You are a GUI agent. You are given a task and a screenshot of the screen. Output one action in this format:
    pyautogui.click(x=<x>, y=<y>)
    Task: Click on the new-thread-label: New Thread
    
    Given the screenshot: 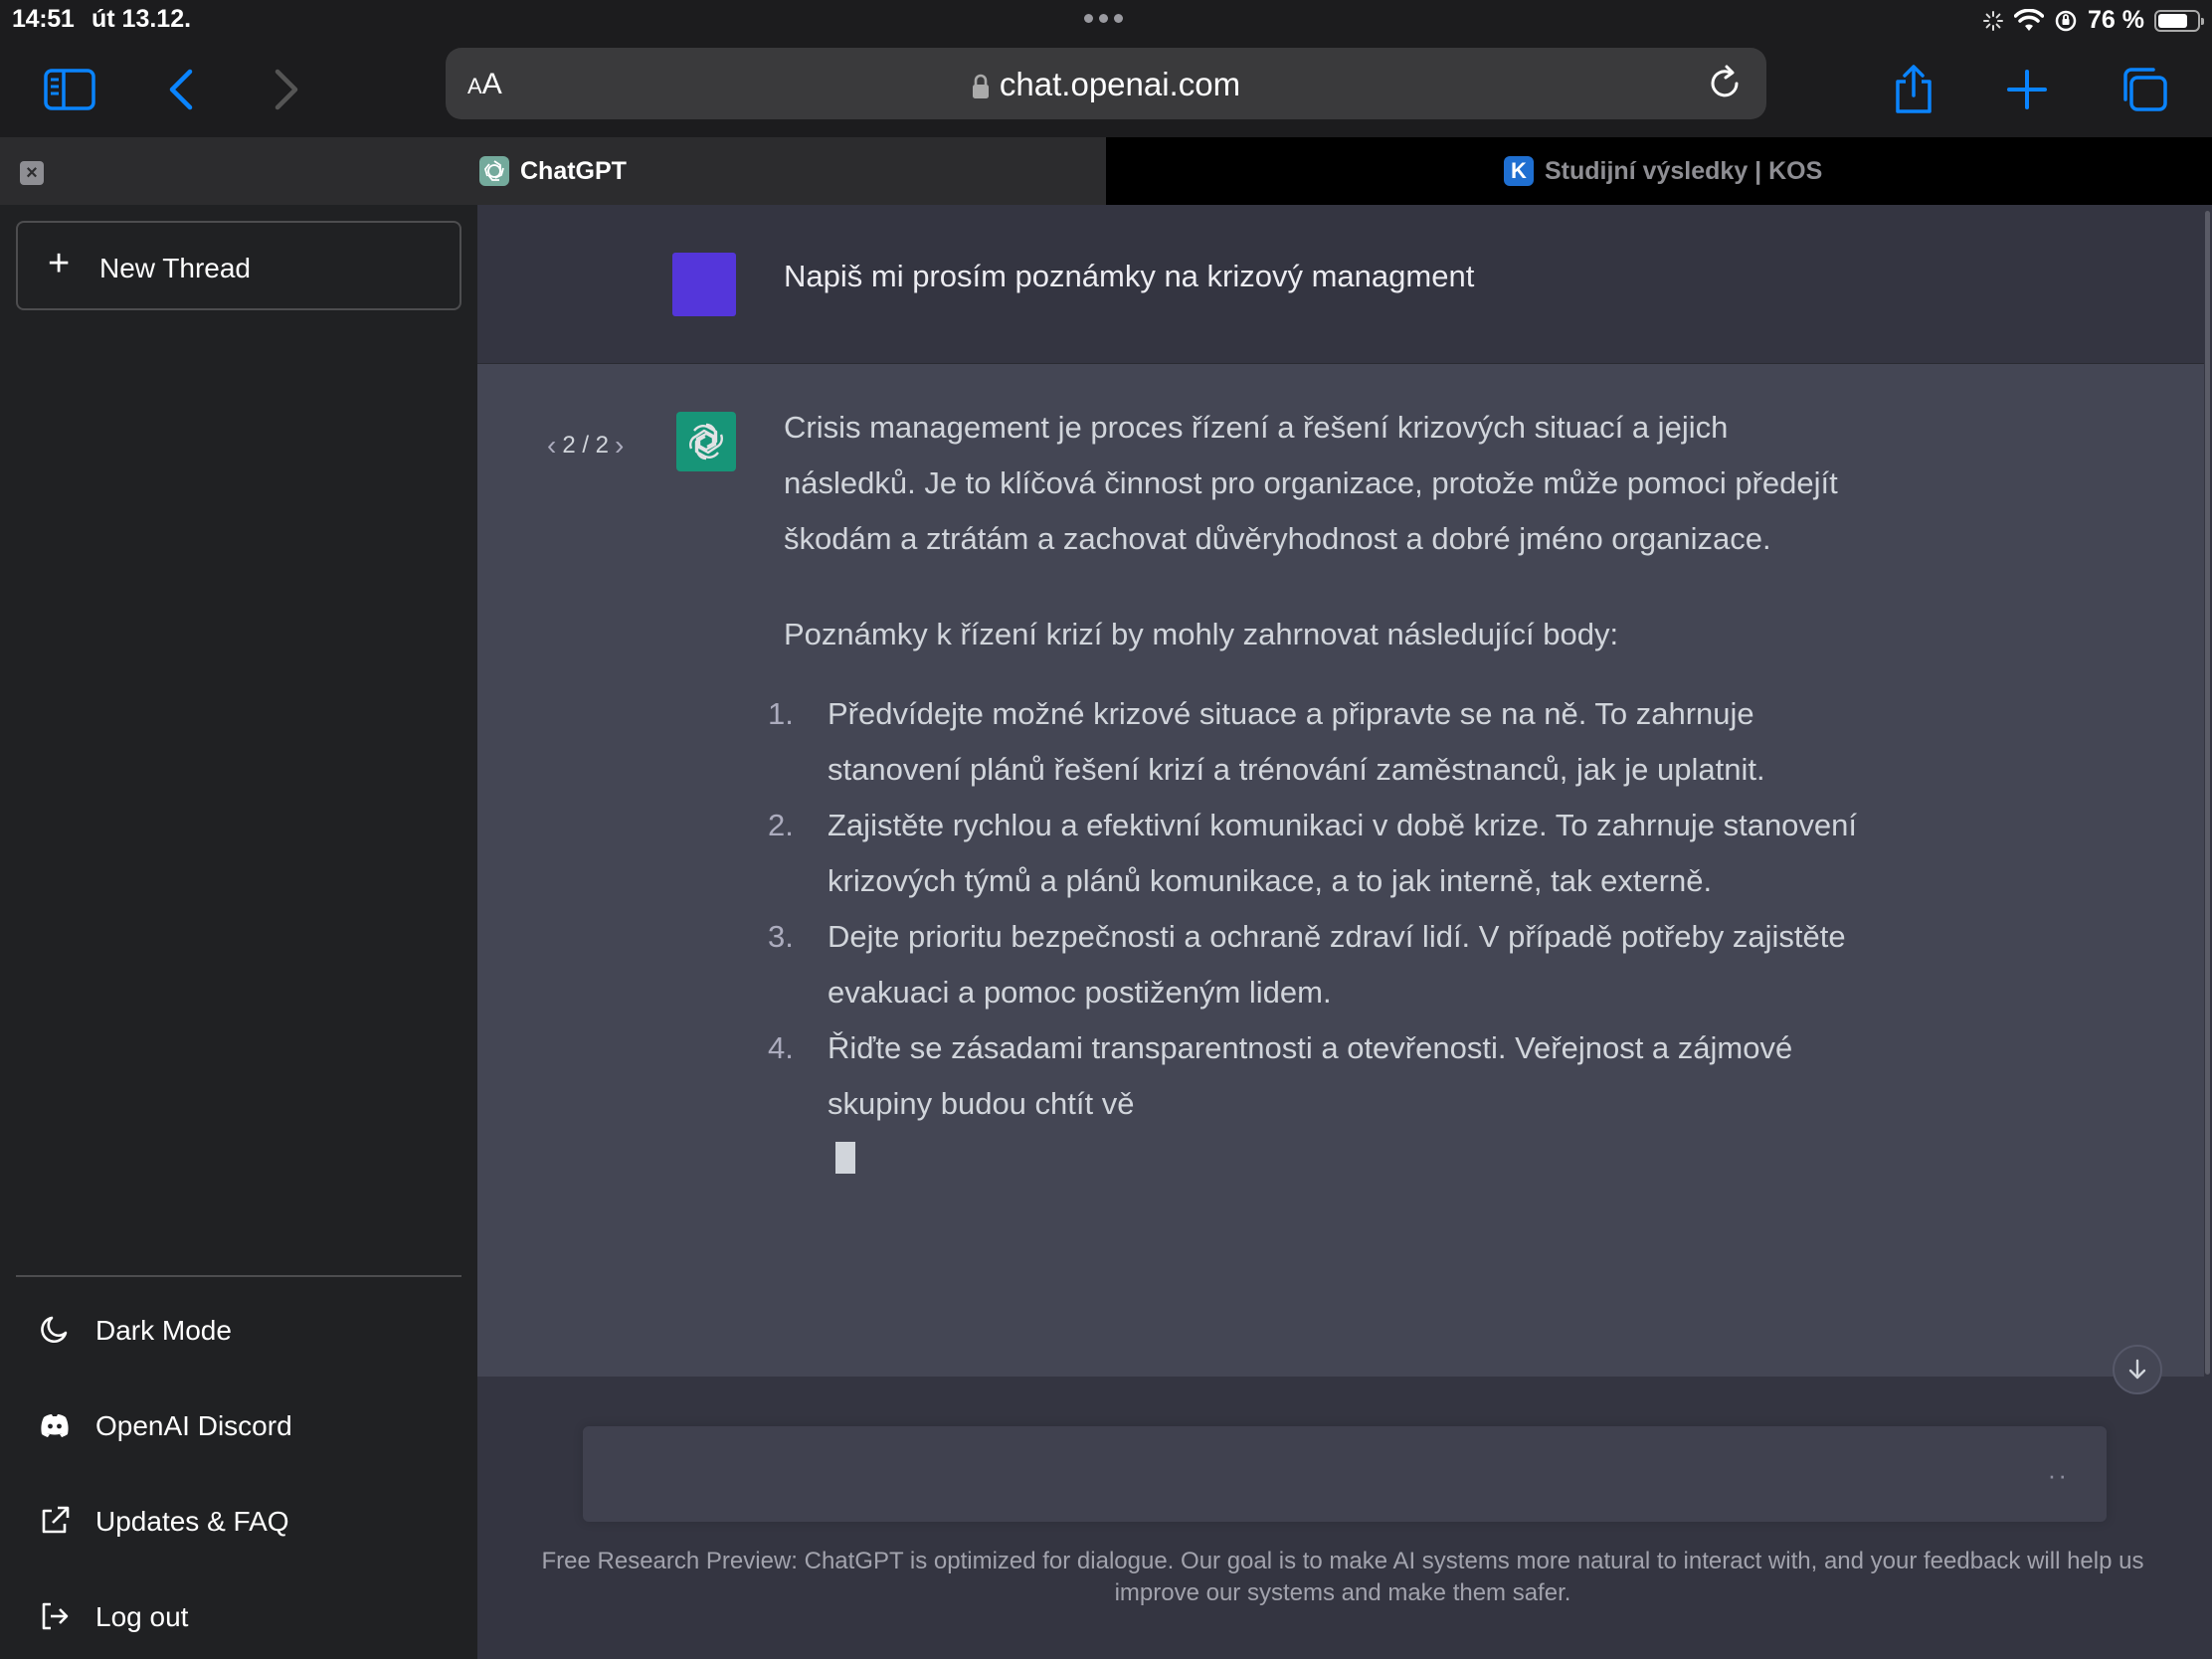 What is the action you would take?
    pyautogui.click(x=175, y=268)
    